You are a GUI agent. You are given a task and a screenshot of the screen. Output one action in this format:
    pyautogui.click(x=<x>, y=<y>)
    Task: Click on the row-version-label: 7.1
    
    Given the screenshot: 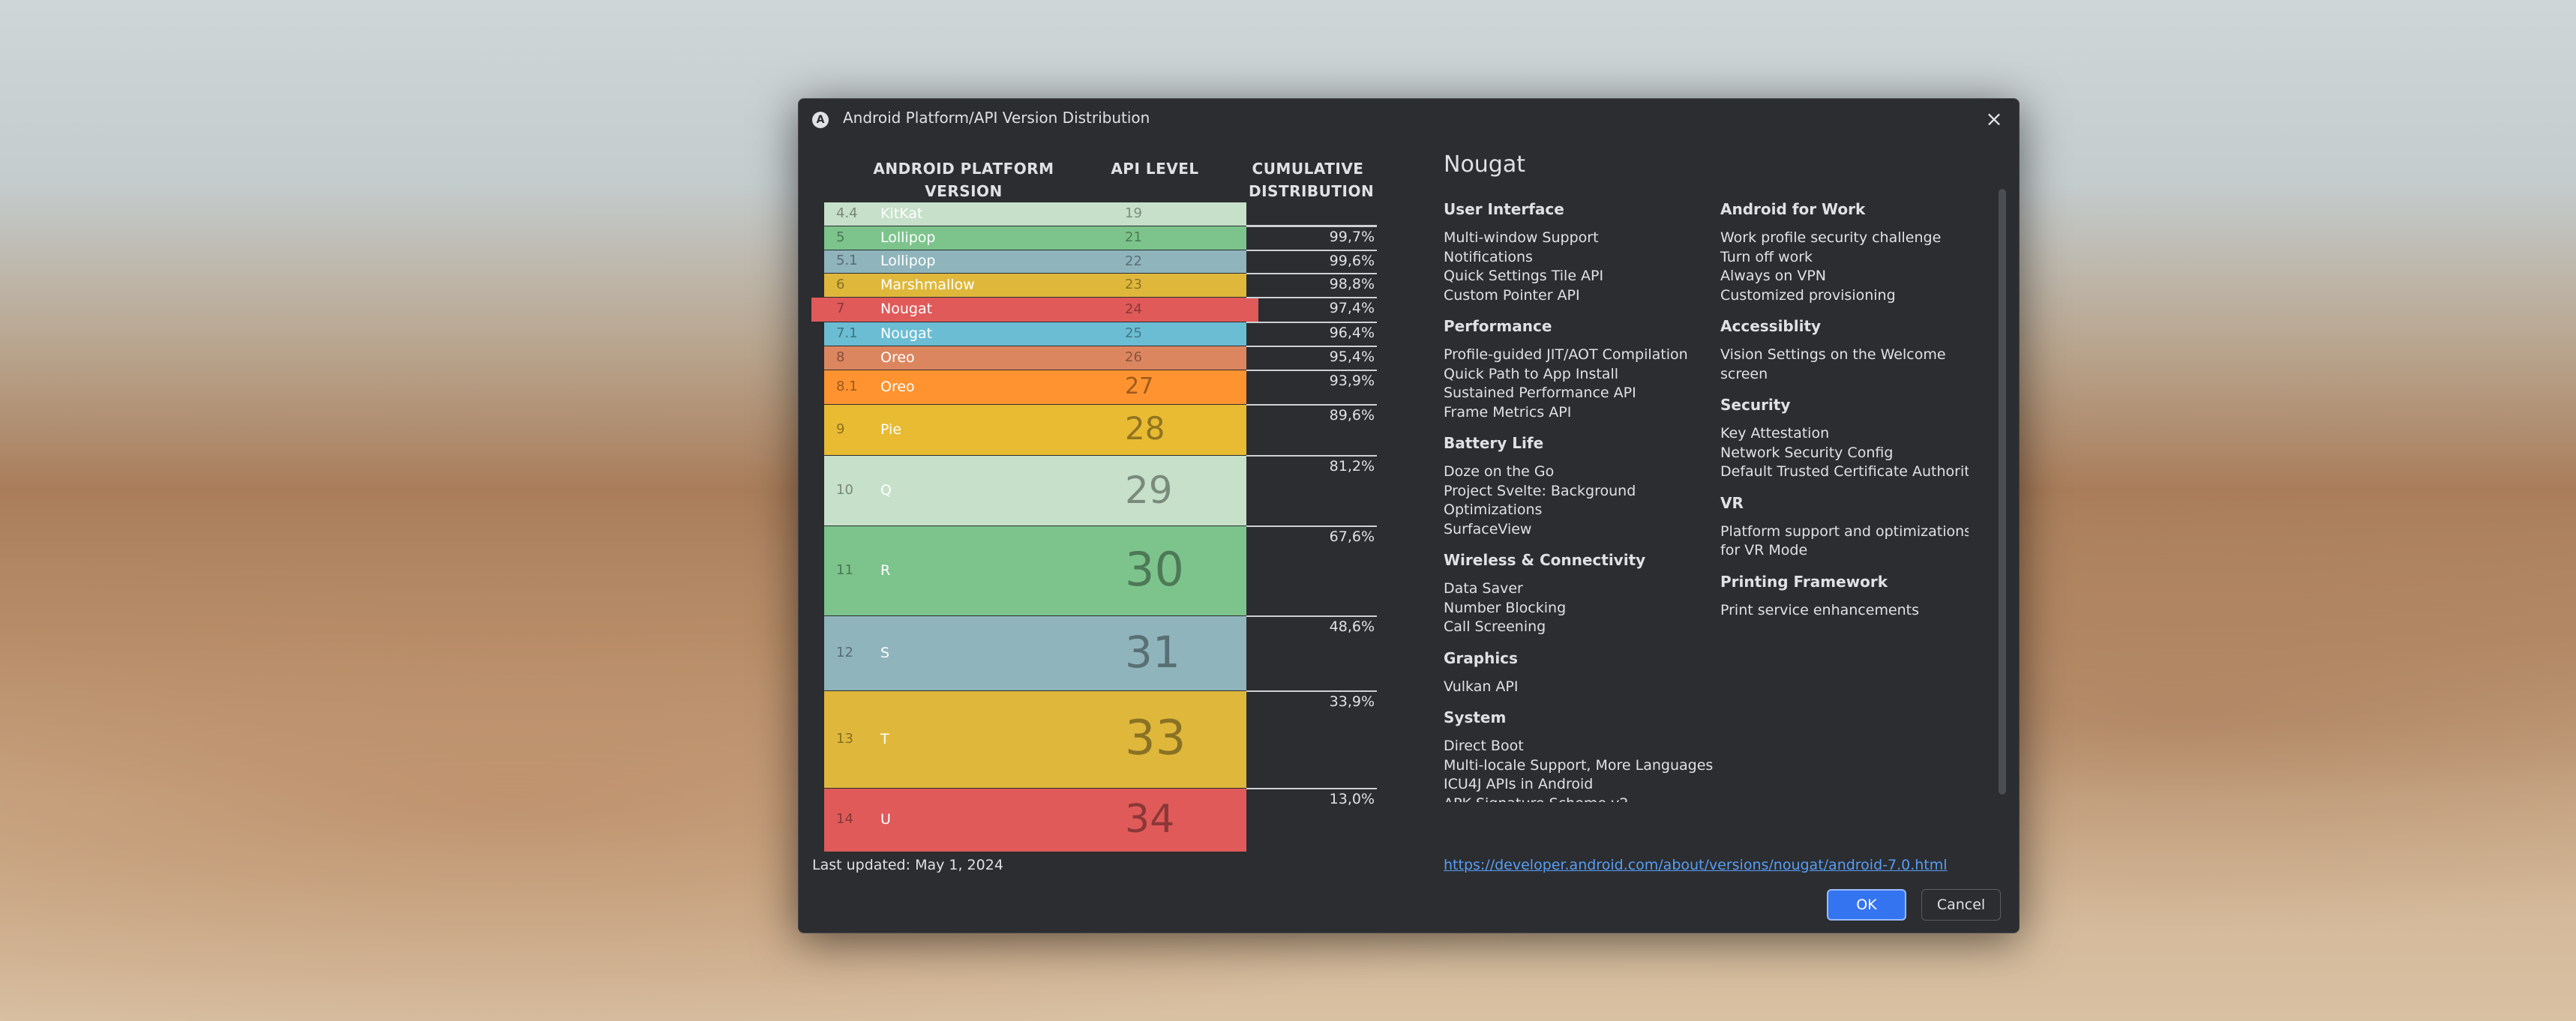 What is the action you would take?
    pyautogui.click(x=847, y=333)
    